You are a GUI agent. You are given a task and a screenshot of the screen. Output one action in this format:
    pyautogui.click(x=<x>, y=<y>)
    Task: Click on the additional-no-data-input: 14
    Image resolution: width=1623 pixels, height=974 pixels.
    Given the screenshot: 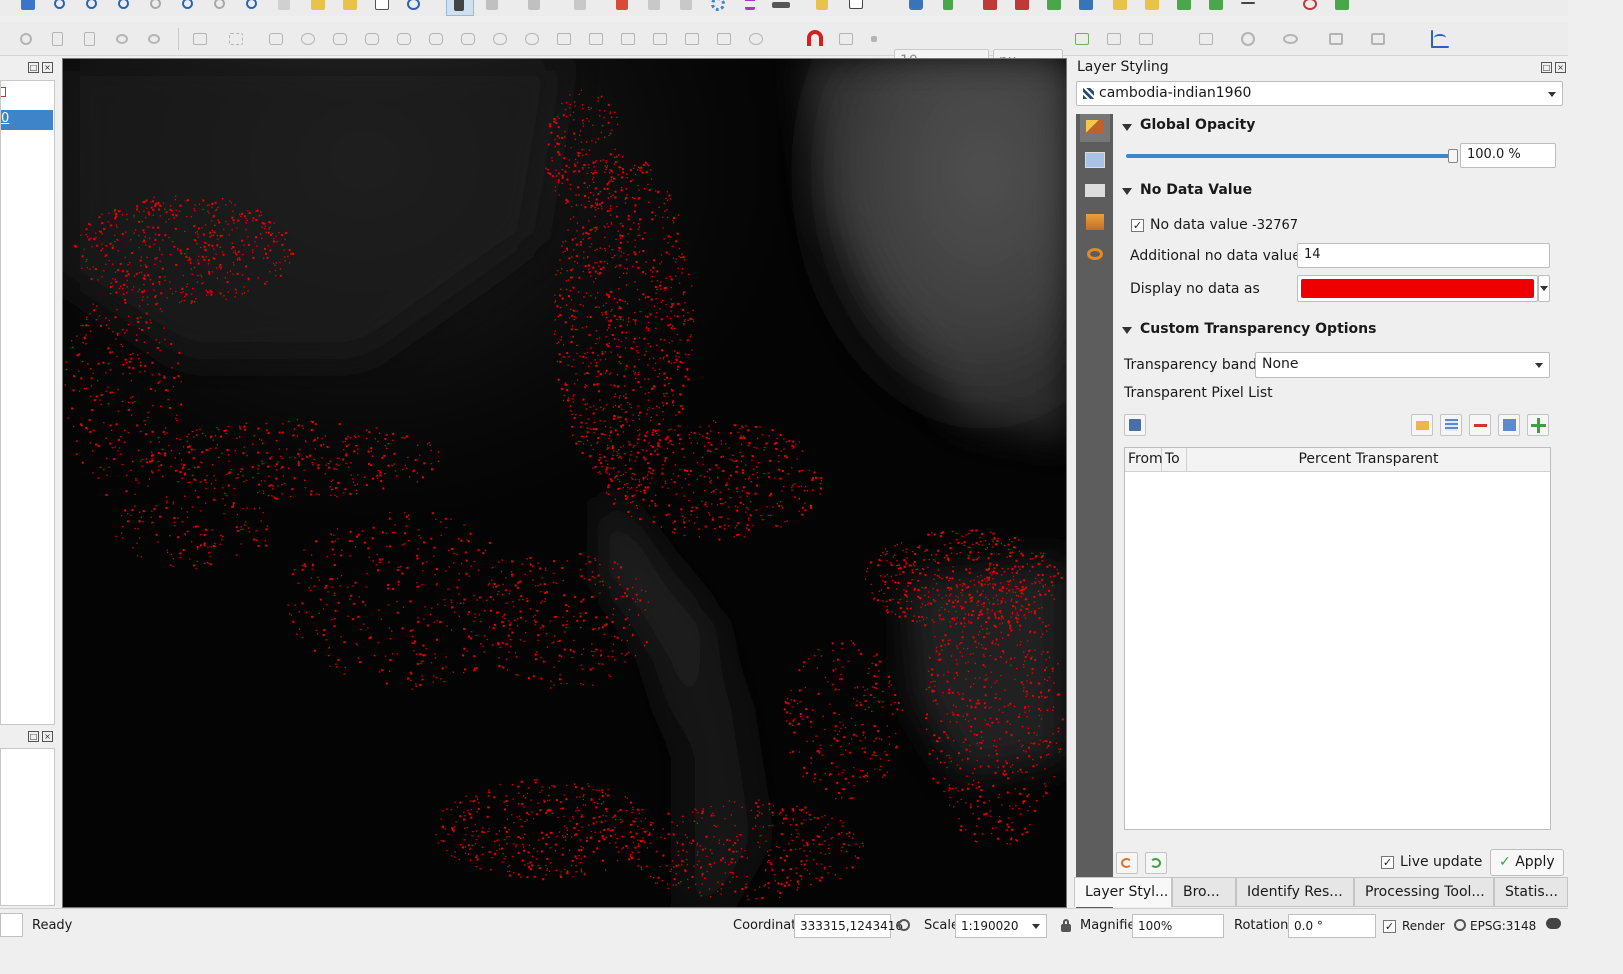 What is the action you would take?
    pyautogui.click(x=1423, y=255)
    